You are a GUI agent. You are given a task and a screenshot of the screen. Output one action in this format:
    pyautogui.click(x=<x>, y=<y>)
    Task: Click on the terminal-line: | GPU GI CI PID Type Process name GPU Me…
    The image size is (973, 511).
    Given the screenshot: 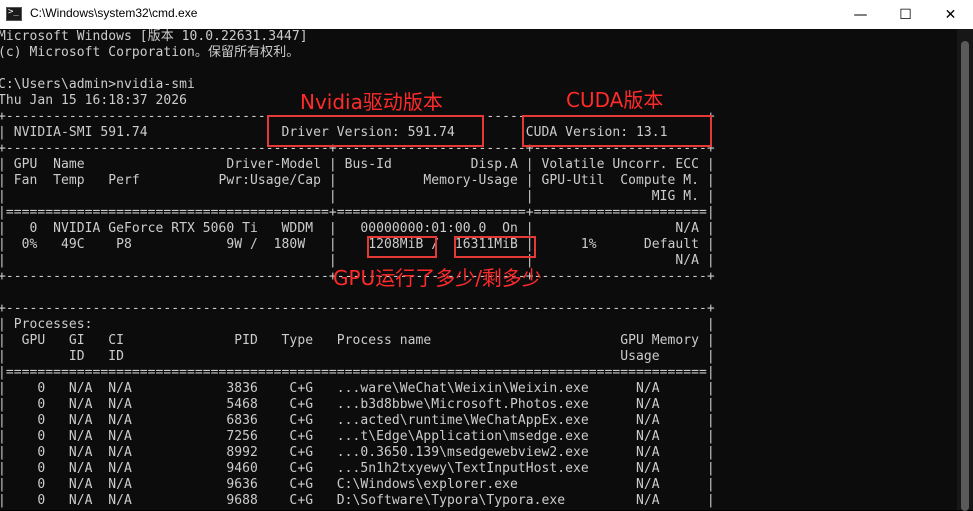 What is the action you would take?
    pyautogui.click(x=357, y=340)
    